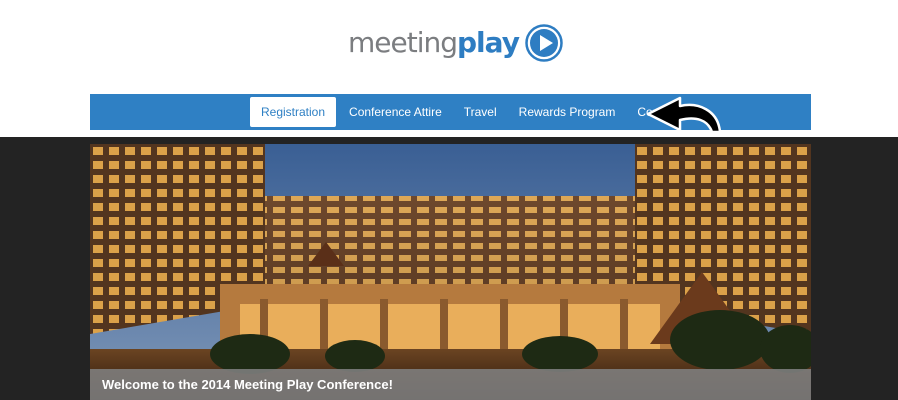 This screenshot has width=898, height=400. Describe the element at coordinates (544, 43) in the screenshot. I see `play-circle-icon` at that location.